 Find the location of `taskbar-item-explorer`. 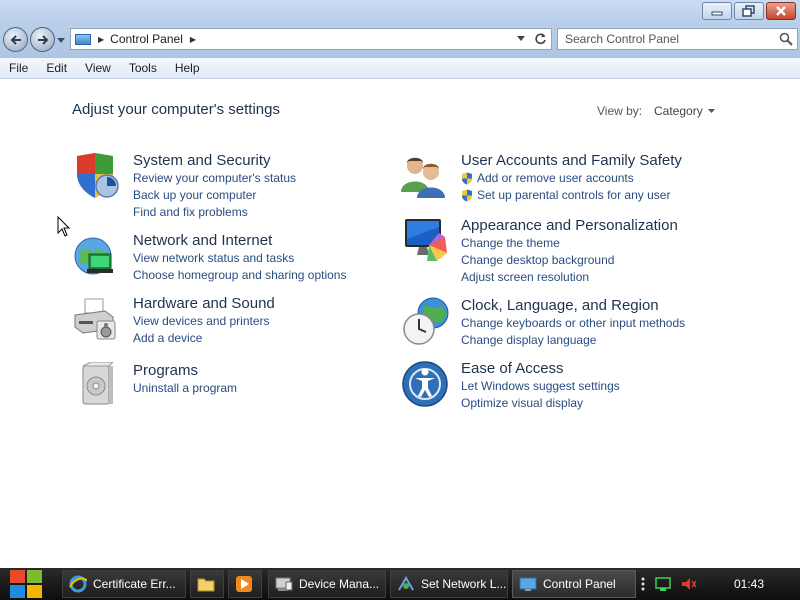

taskbar-item-explorer is located at coordinates (207, 584).